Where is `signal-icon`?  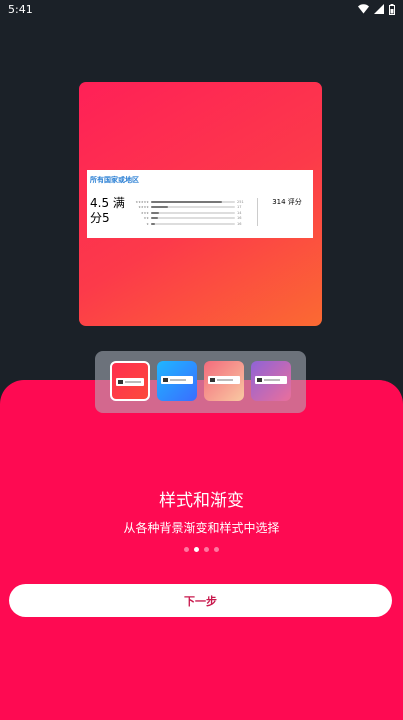 signal-icon is located at coordinates (379, 9).